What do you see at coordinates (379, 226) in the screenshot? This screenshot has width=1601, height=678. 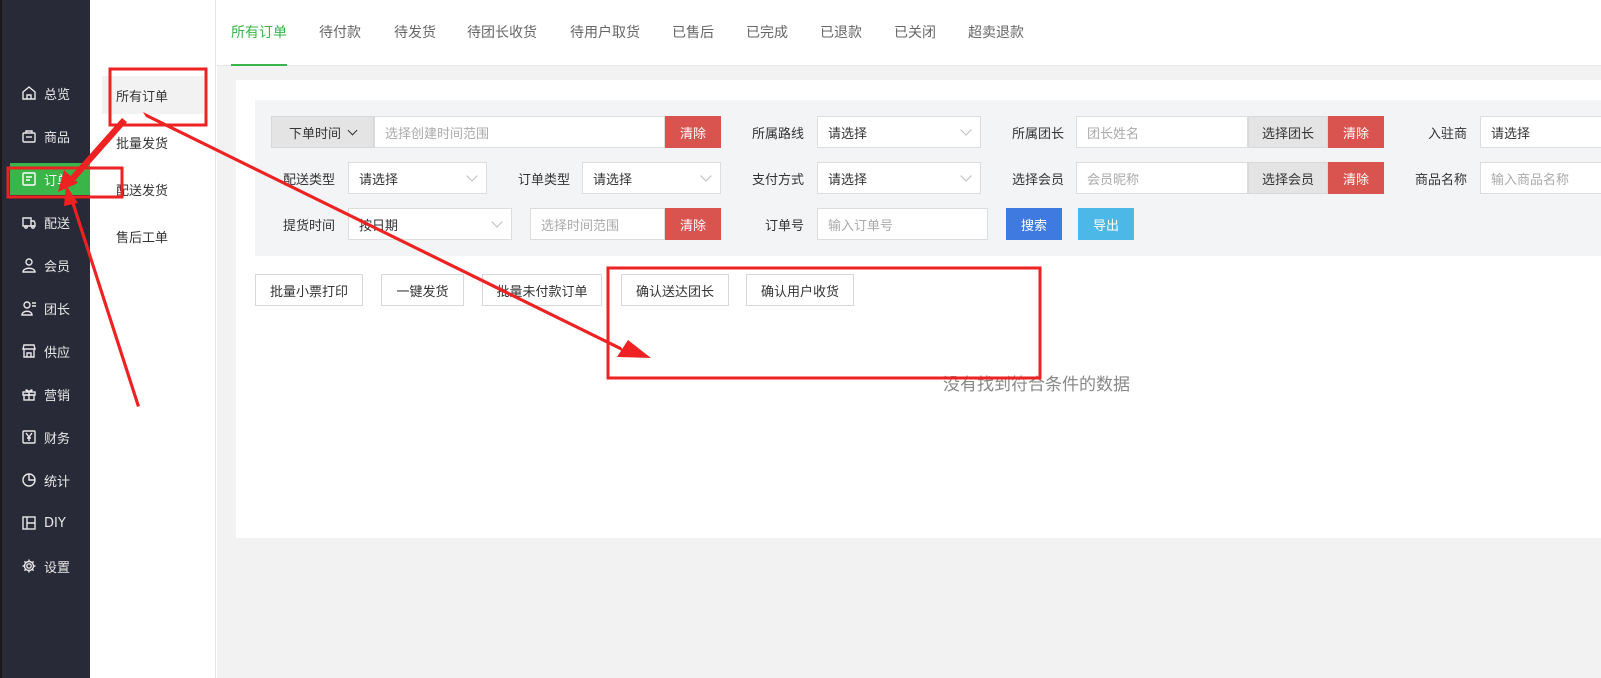 I see `pickup-date-select-value: 按日期` at bounding box center [379, 226].